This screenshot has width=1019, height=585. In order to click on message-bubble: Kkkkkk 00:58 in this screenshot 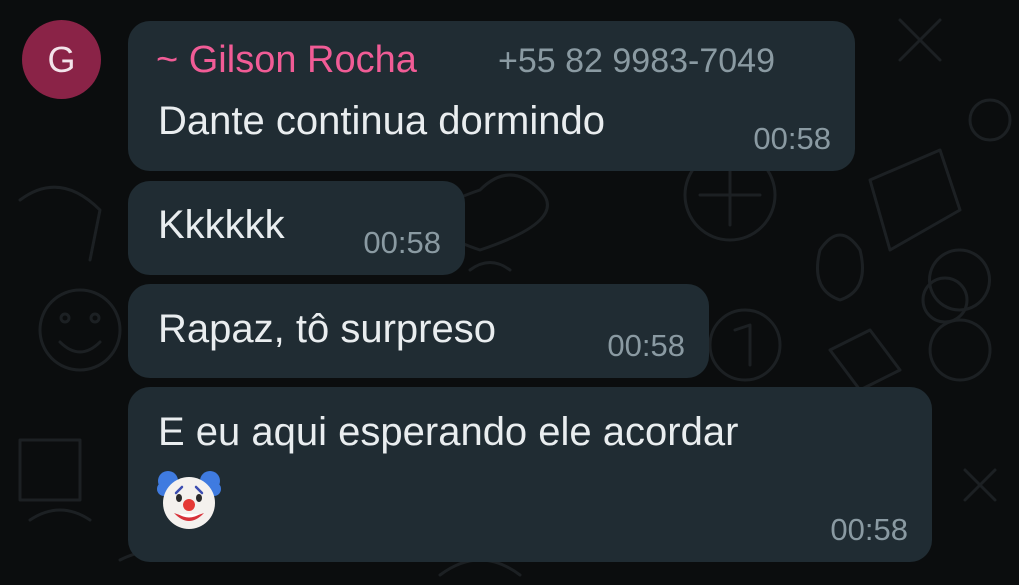, I will do `click(296, 228)`.